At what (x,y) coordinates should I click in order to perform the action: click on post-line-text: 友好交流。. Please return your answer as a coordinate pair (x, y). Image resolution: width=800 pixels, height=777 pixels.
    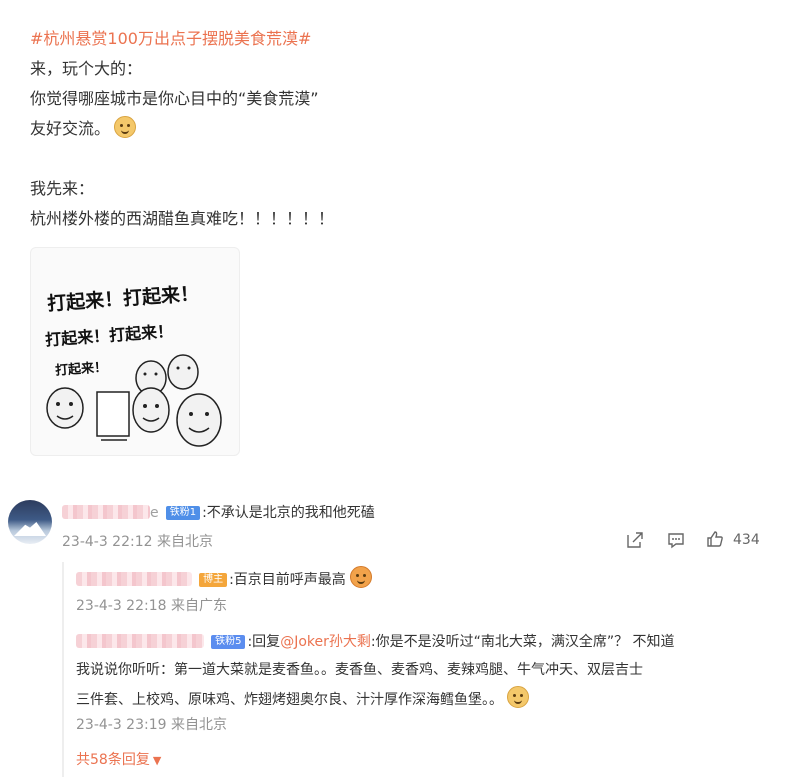
    Looking at the image, I should click on (70, 128).